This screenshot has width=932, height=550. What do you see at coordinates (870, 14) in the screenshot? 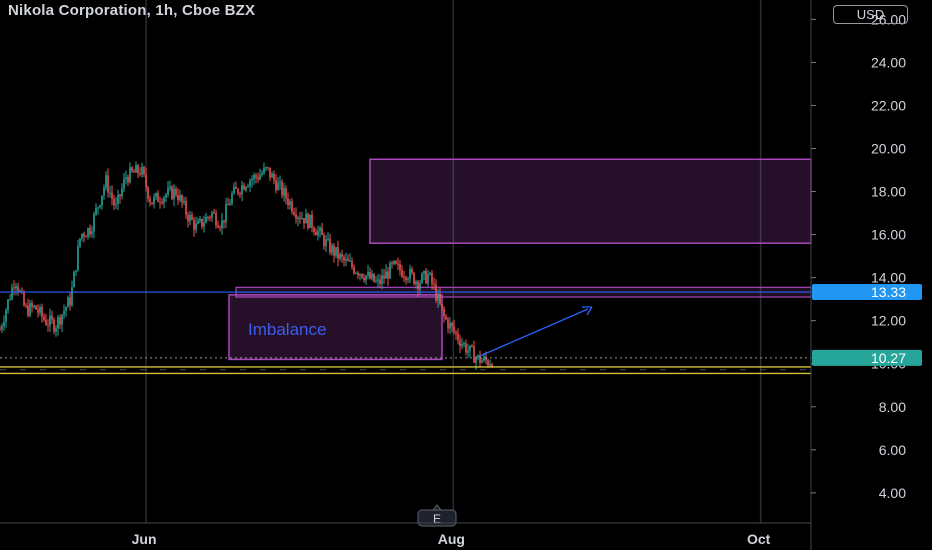
I see `currency-button: USD` at bounding box center [870, 14].